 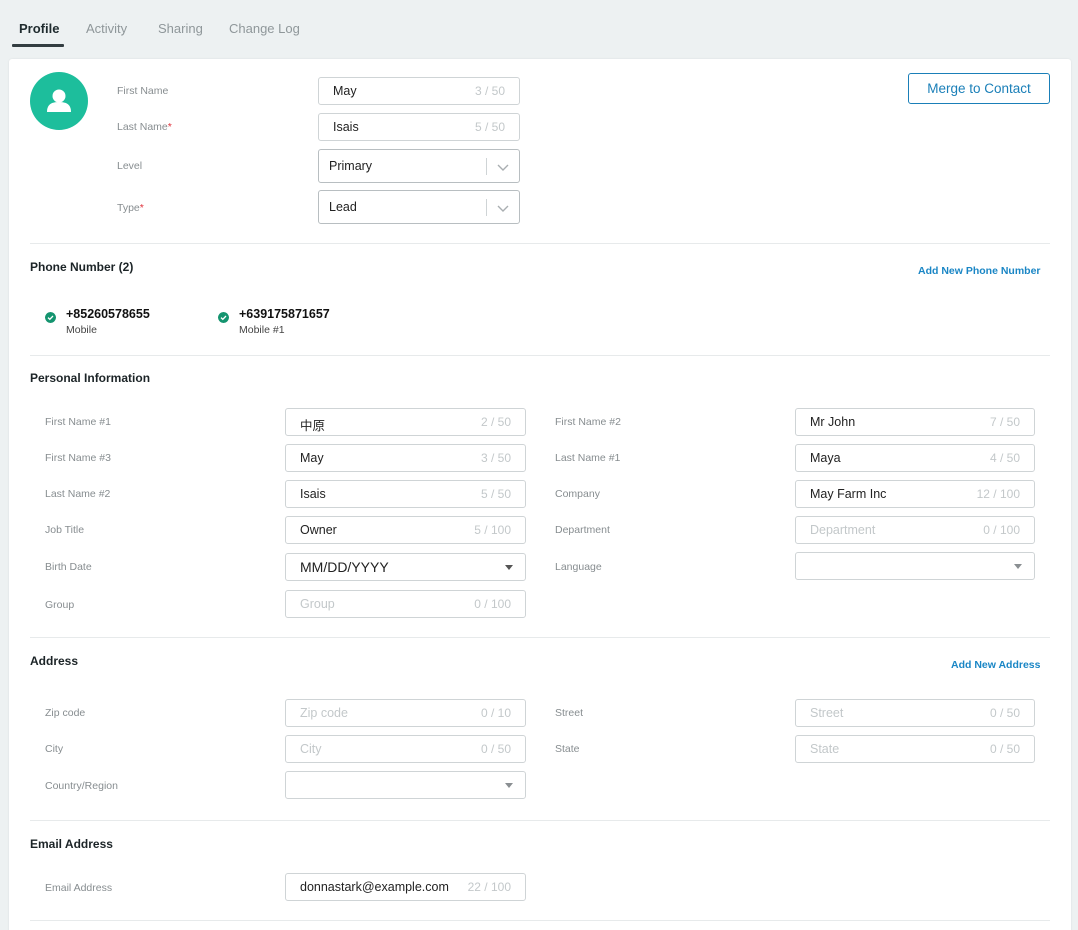 I want to click on state-label: State, so click(x=567, y=749).